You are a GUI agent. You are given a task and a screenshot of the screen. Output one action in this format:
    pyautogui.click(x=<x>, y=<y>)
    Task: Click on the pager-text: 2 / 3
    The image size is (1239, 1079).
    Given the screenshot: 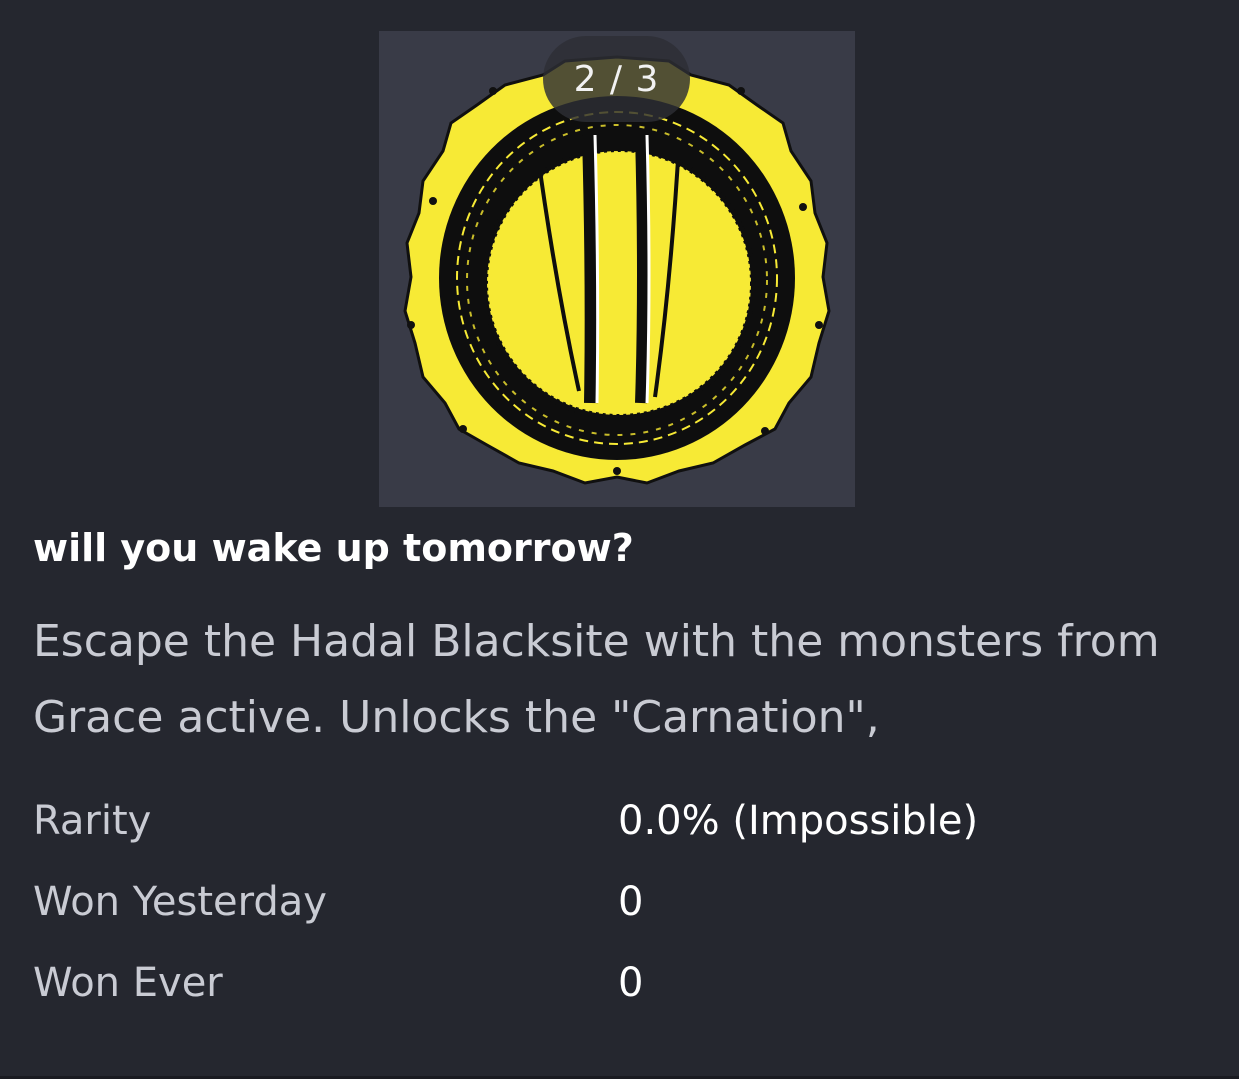 What is the action you would take?
    pyautogui.click(x=616, y=79)
    